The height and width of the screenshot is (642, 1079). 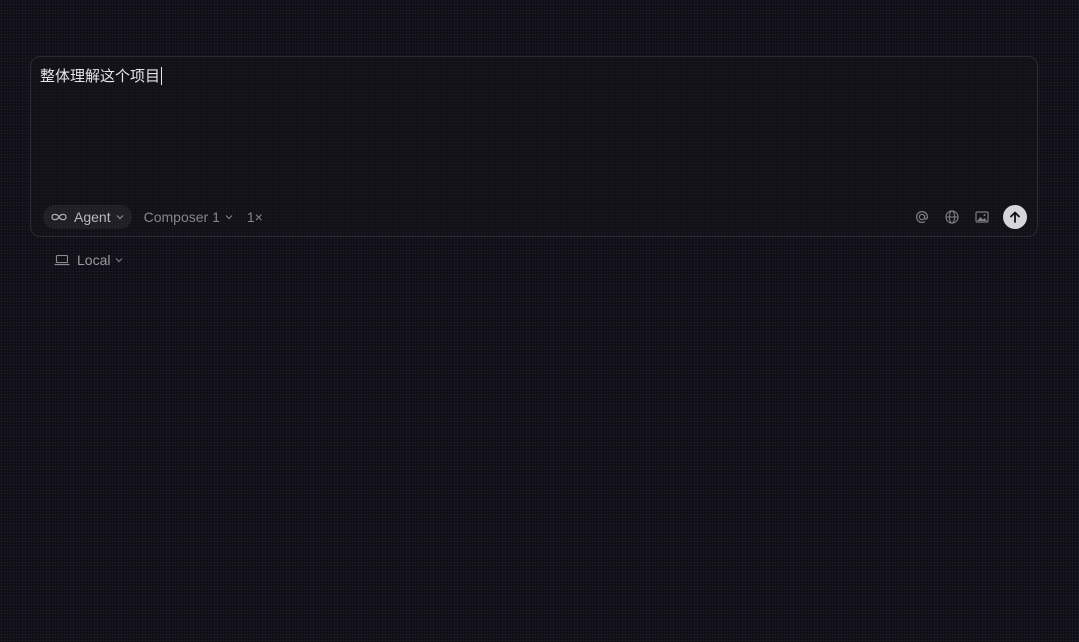 What do you see at coordinates (94, 260) in the screenshot?
I see `environment-label: Local` at bounding box center [94, 260].